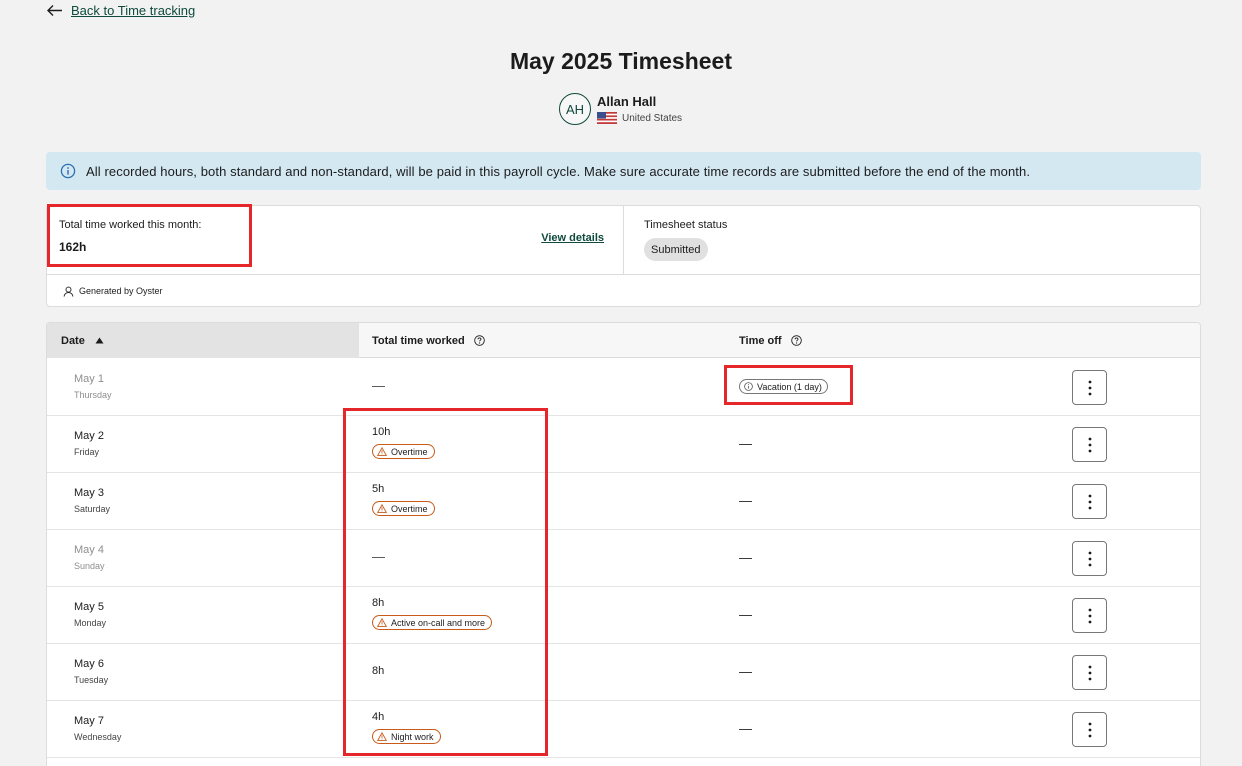 Image resolution: width=1242 pixels, height=766 pixels. Describe the element at coordinates (133, 10) in the screenshot. I see `back-link-label: Back to Time tracking` at that location.